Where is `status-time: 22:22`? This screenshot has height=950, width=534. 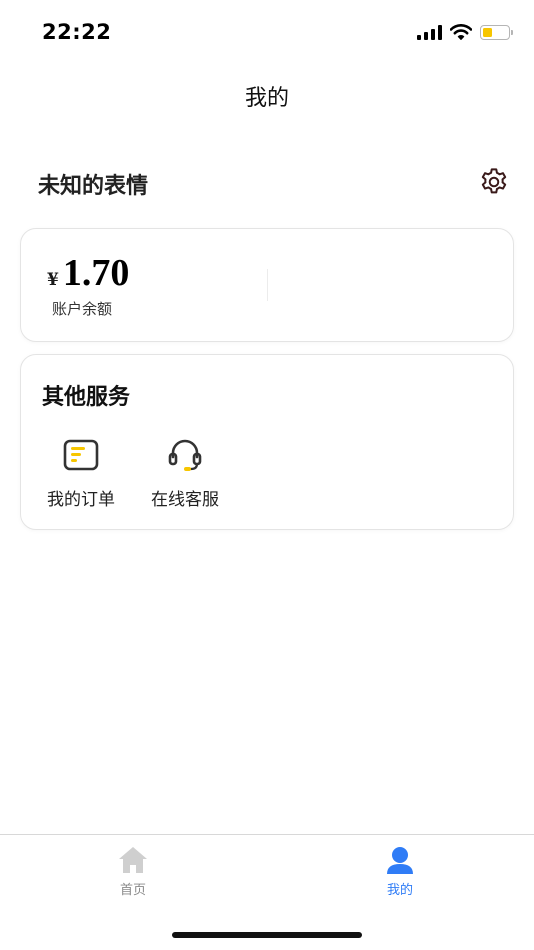 status-time: 22:22 is located at coordinates (77, 32).